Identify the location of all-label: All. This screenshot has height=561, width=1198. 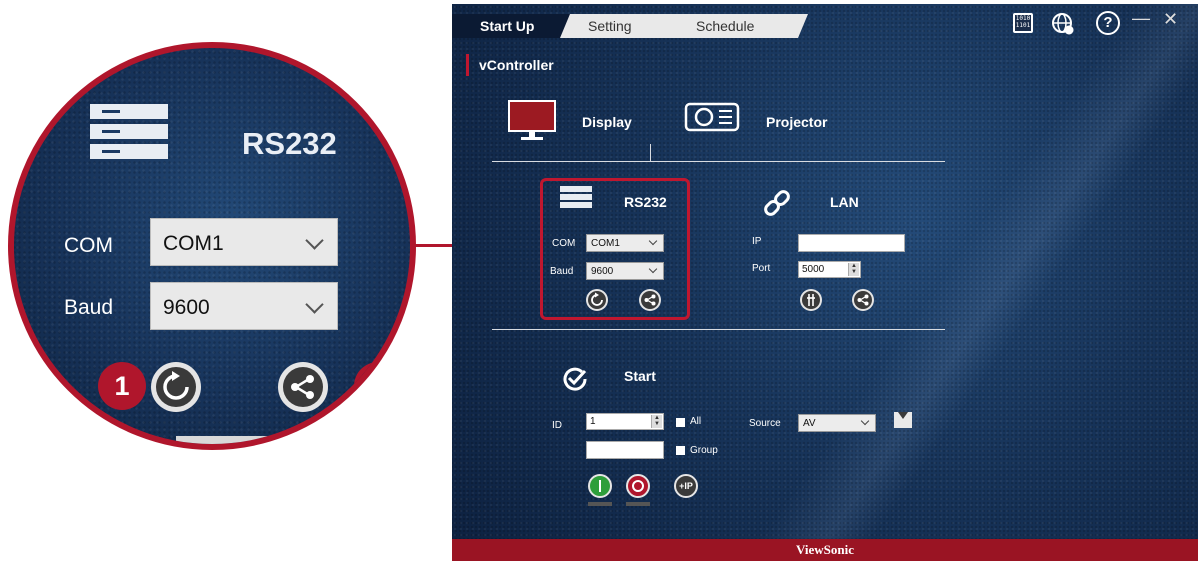
(696, 421).